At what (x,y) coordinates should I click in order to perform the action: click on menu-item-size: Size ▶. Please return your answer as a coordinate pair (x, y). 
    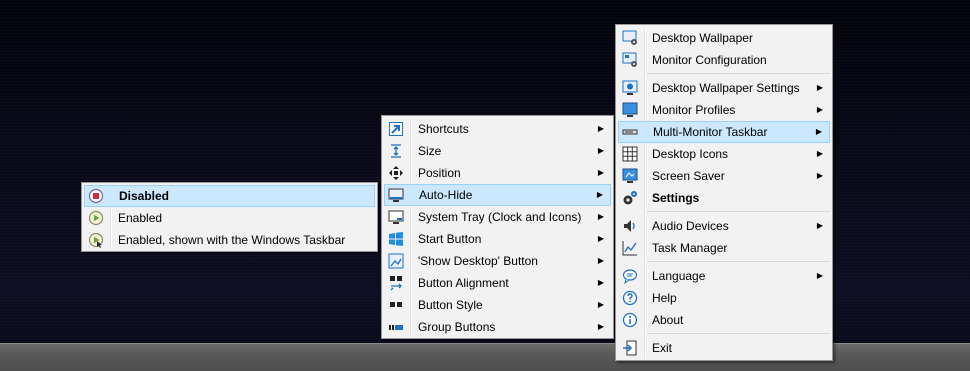
    Looking at the image, I should click on (497, 151).